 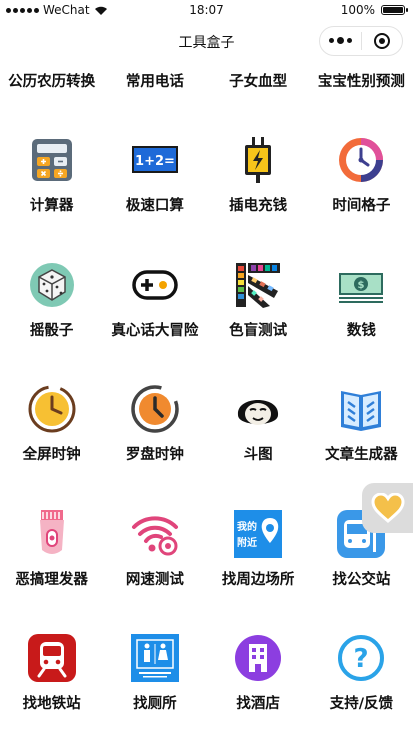 I want to click on tool-label: 色盲测试, so click(x=258, y=331).